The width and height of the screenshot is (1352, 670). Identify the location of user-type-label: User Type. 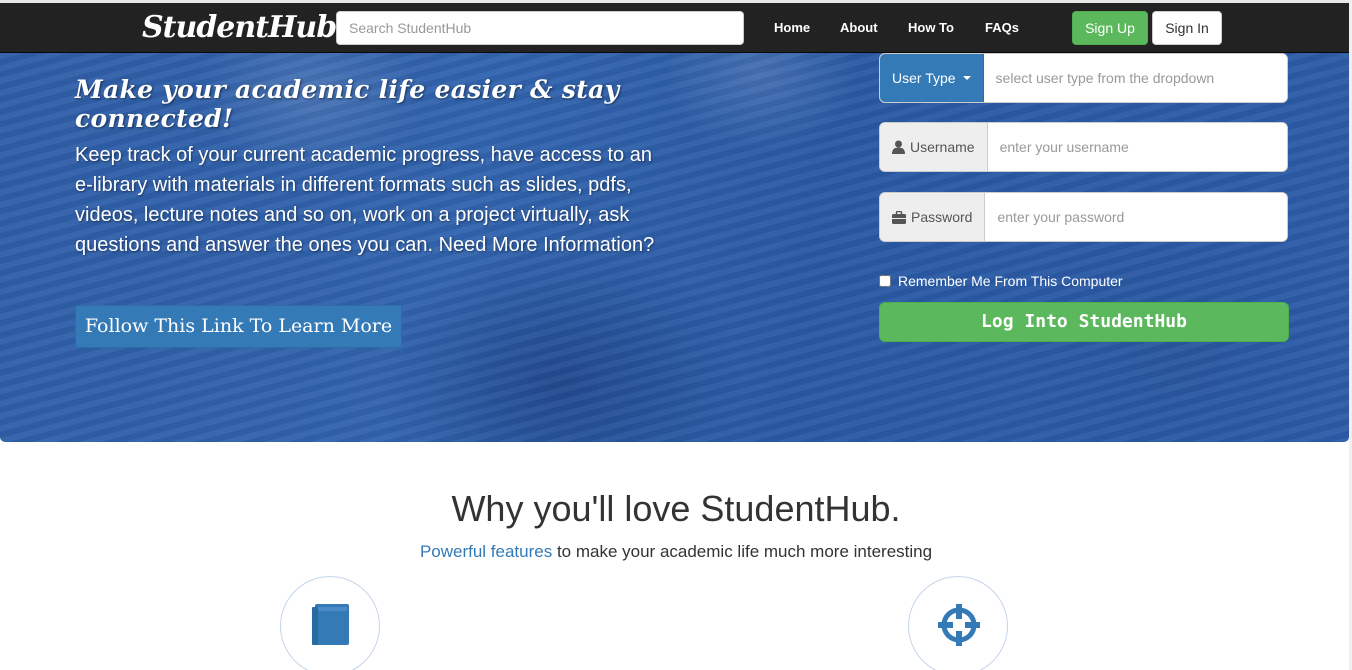
(924, 78).